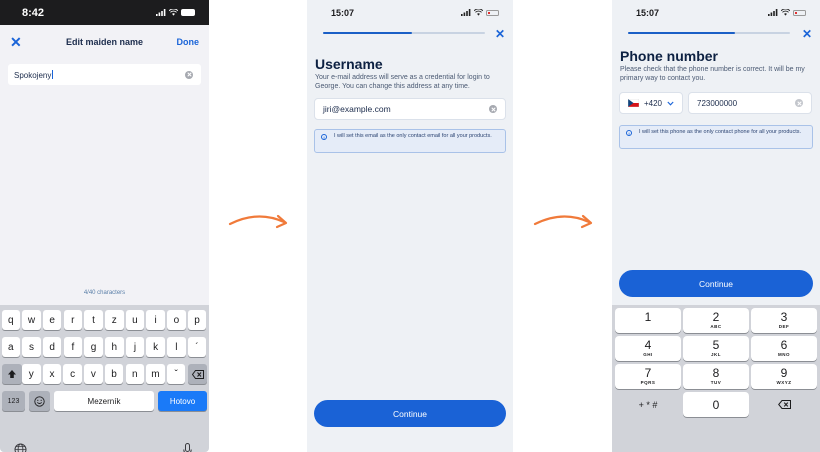 Image resolution: width=820 pixels, height=452 pixels. I want to click on key-f: f, so click(73, 347).